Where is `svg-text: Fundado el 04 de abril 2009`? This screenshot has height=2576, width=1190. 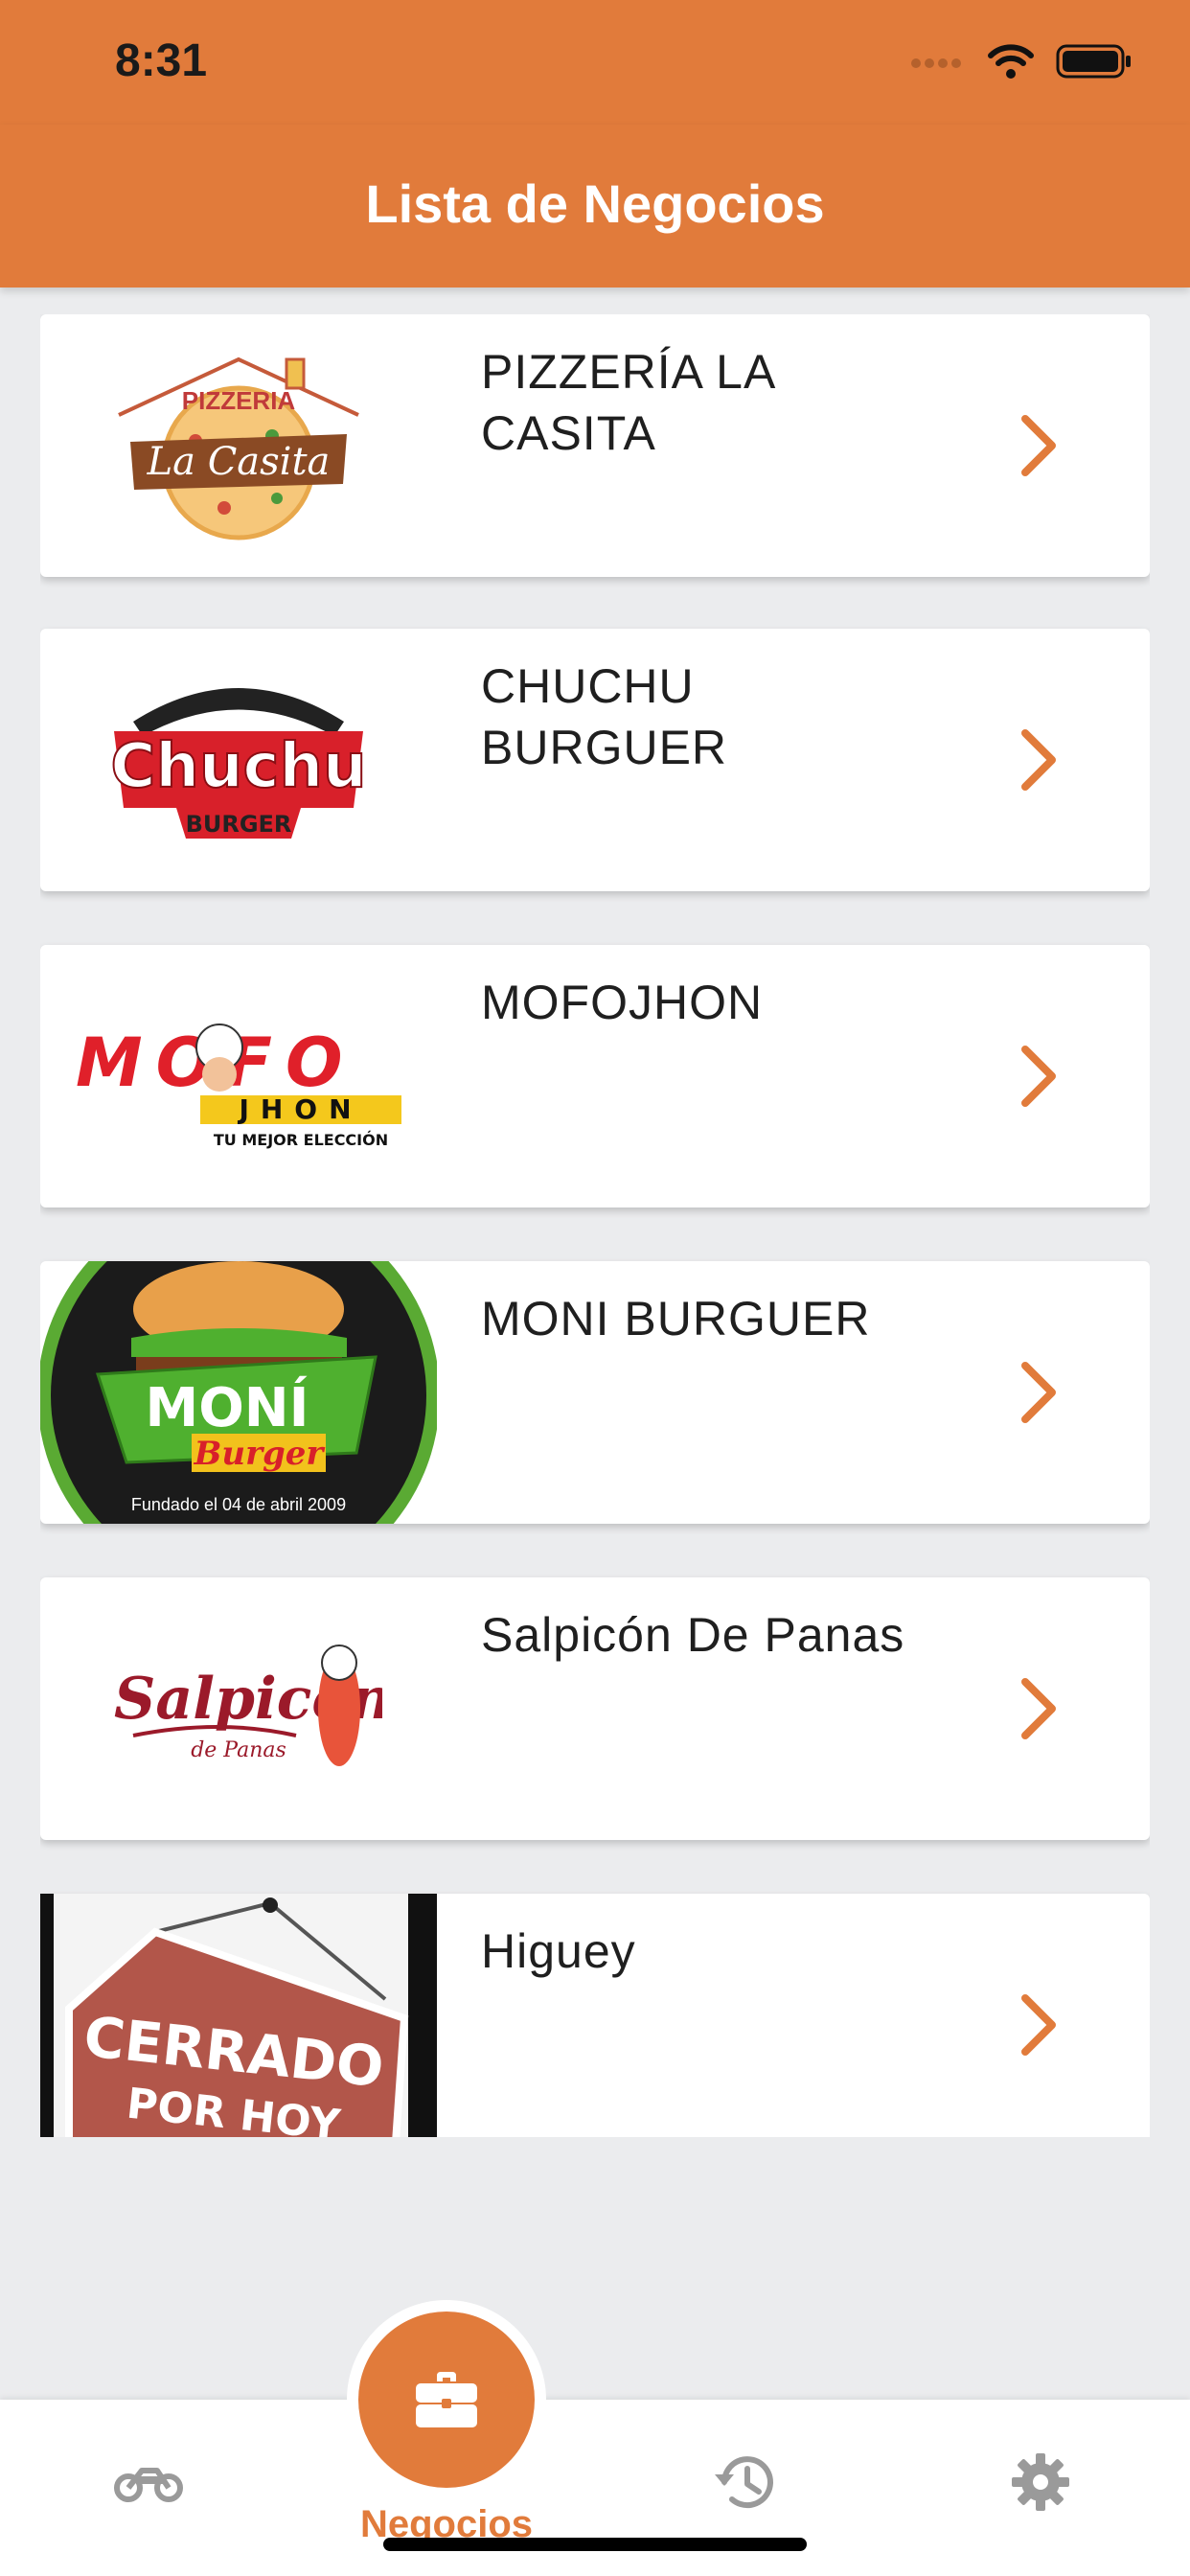 svg-text: Fundado el 04 de abril 2009 is located at coordinates (238, 1504).